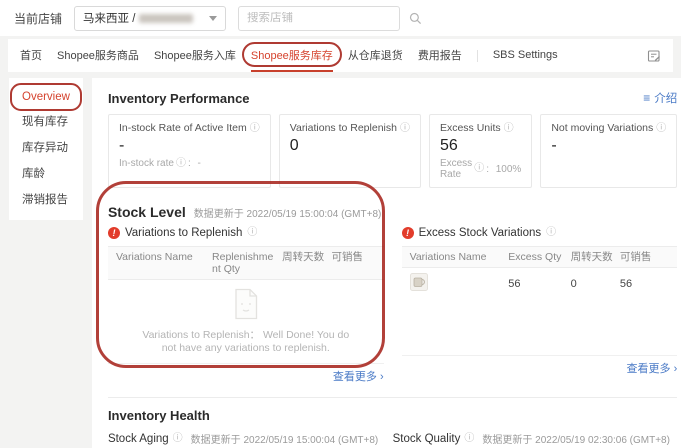 This screenshot has width=681, height=448. I want to click on tab-divider, so click(477, 55).